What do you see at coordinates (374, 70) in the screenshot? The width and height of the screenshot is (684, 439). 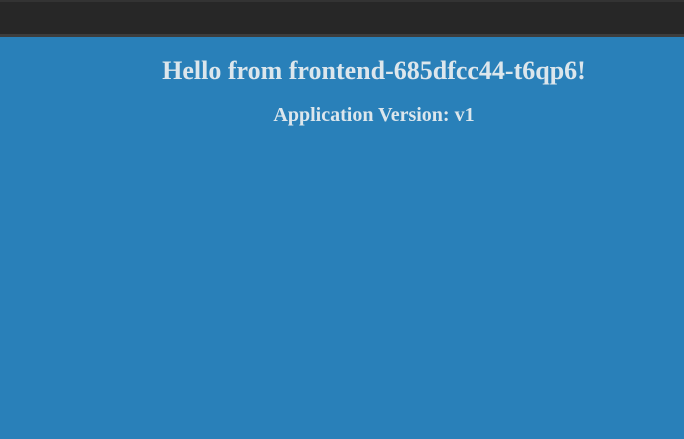 I see `page-title: Hello from frontend-685dfcc44-t6qp6!` at bounding box center [374, 70].